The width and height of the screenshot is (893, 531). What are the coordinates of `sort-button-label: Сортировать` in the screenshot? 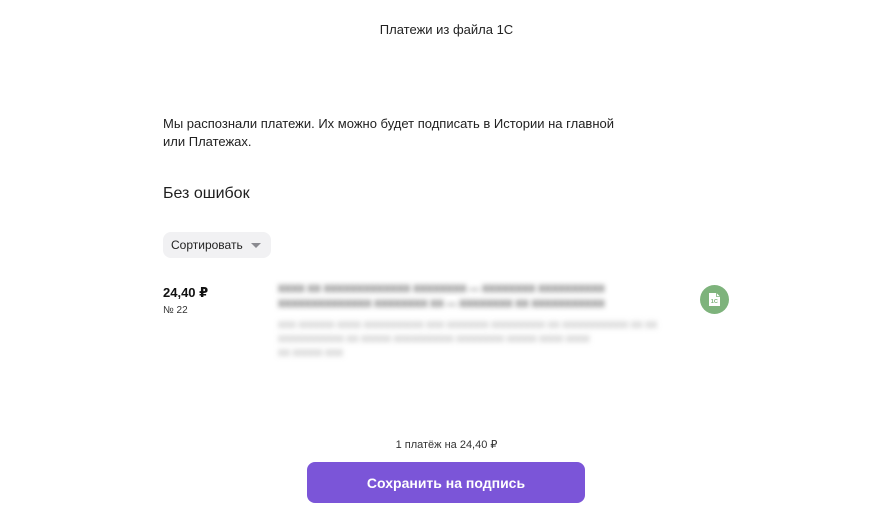 It's located at (207, 245).